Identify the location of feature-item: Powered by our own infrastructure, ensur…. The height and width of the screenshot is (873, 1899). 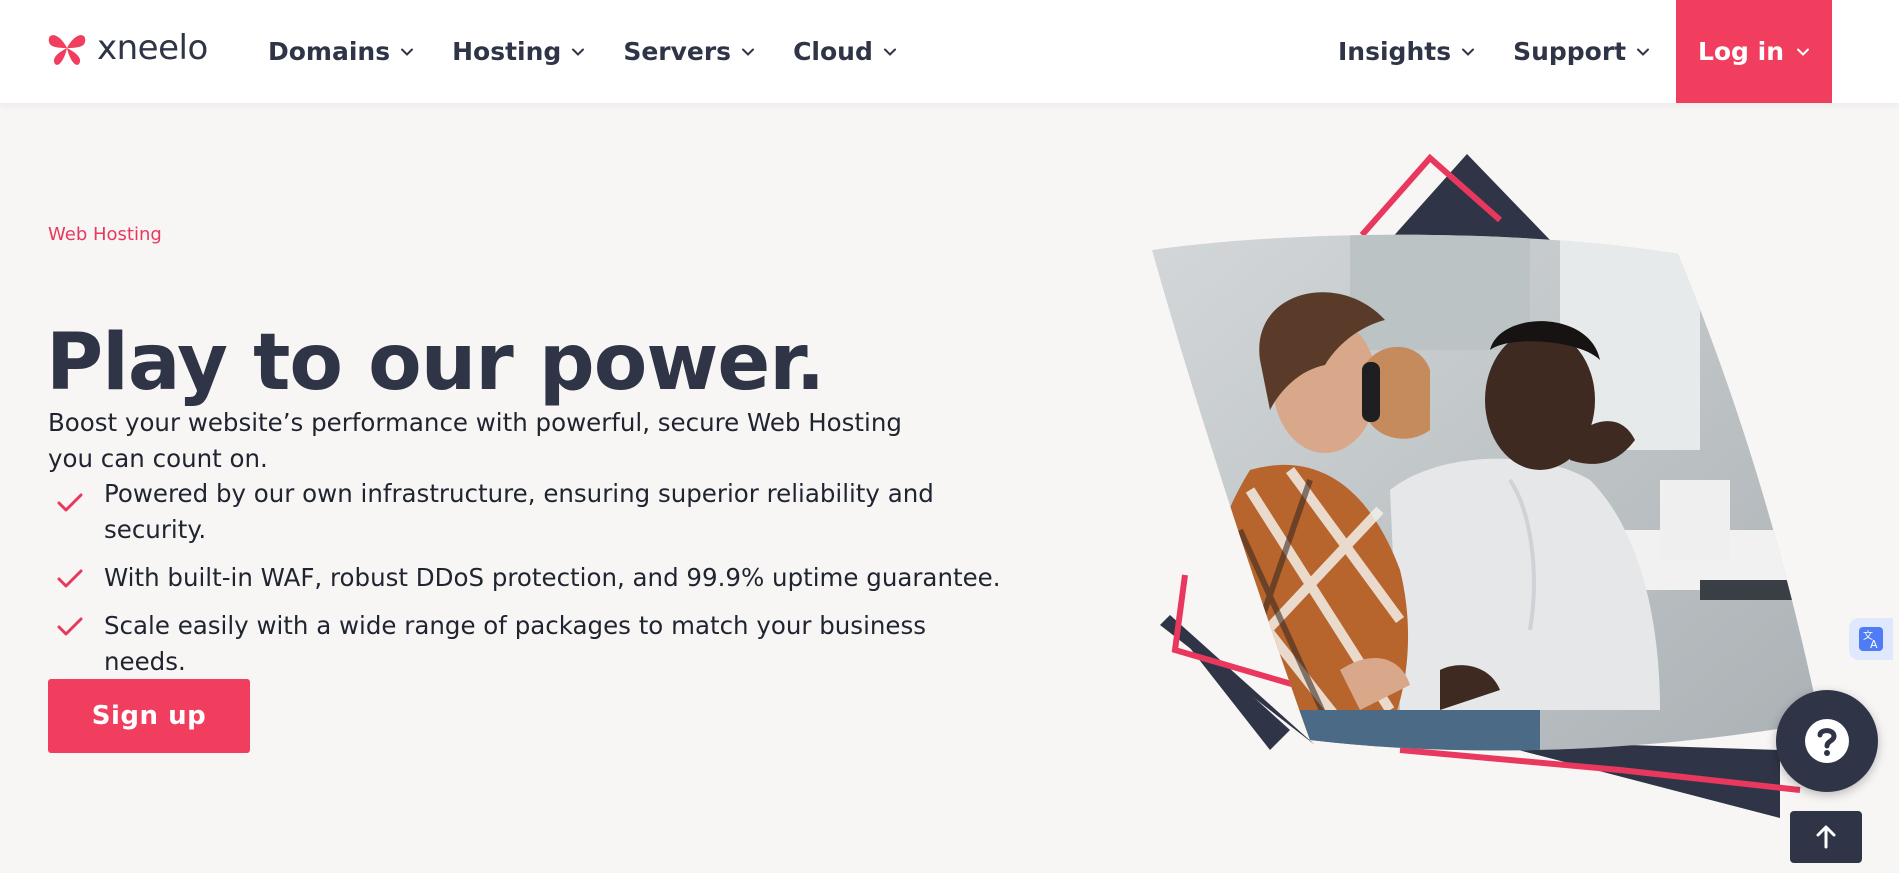
(528, 512).